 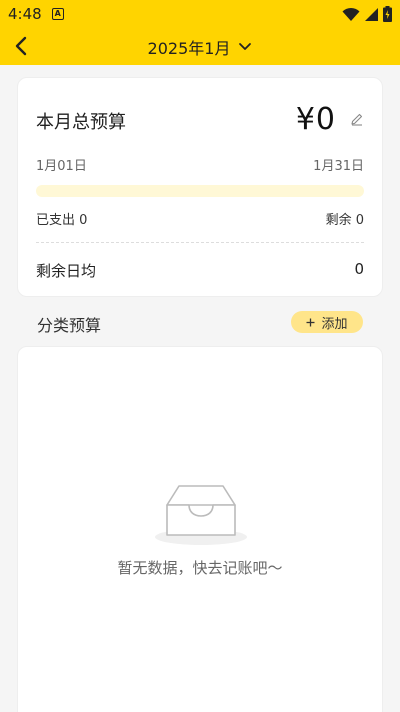 What do you see at coordinates (69, 325) in the screenshot?
I see `category-budget-title: 分类预算` at bounding box center [69, 325].